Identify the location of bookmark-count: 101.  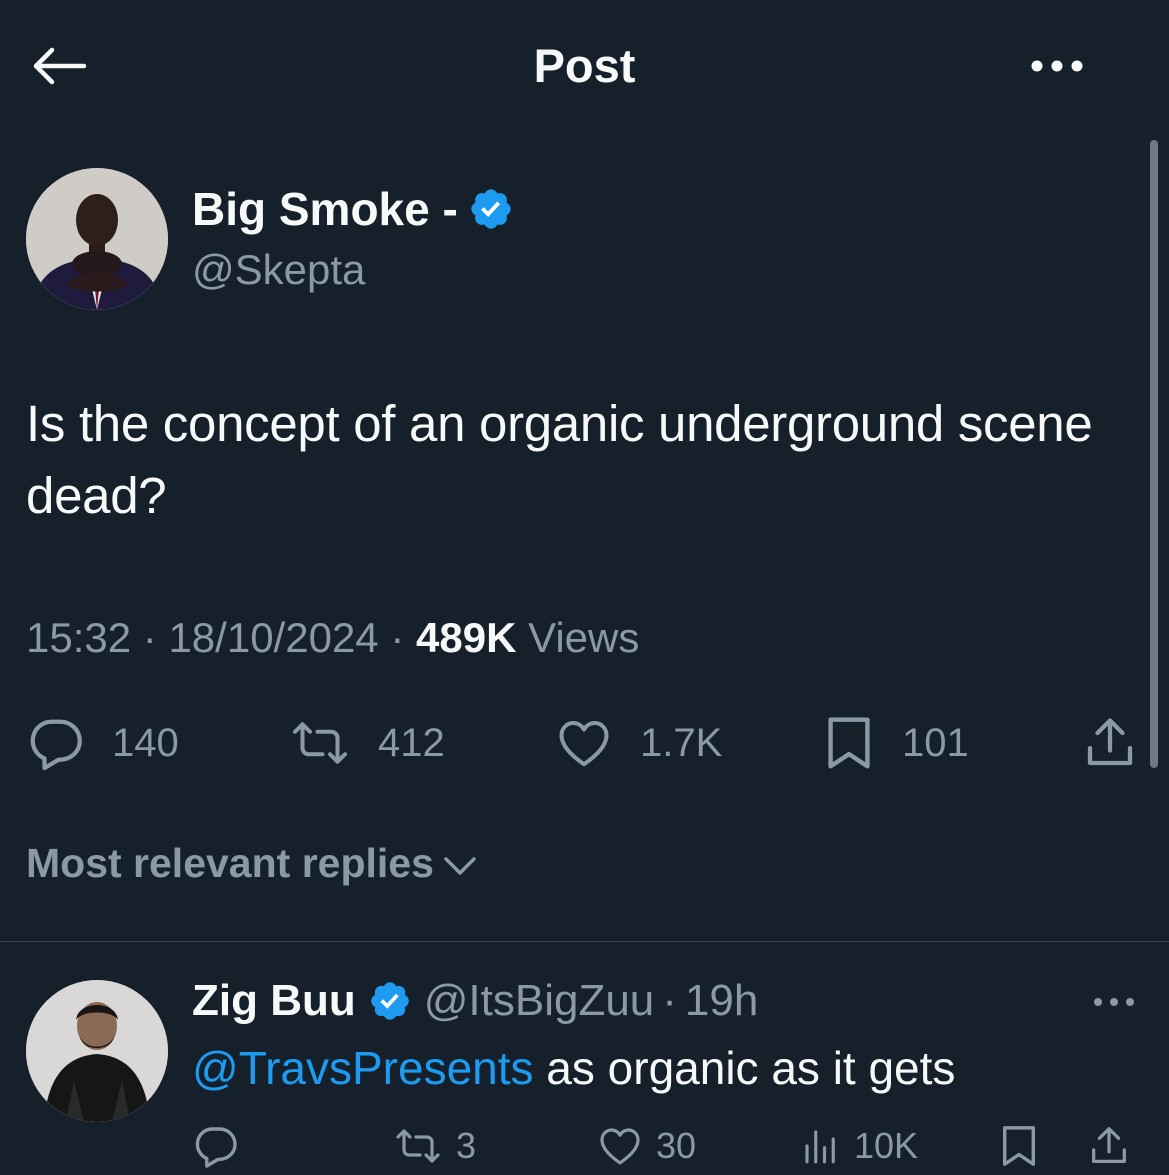
(935, 742).